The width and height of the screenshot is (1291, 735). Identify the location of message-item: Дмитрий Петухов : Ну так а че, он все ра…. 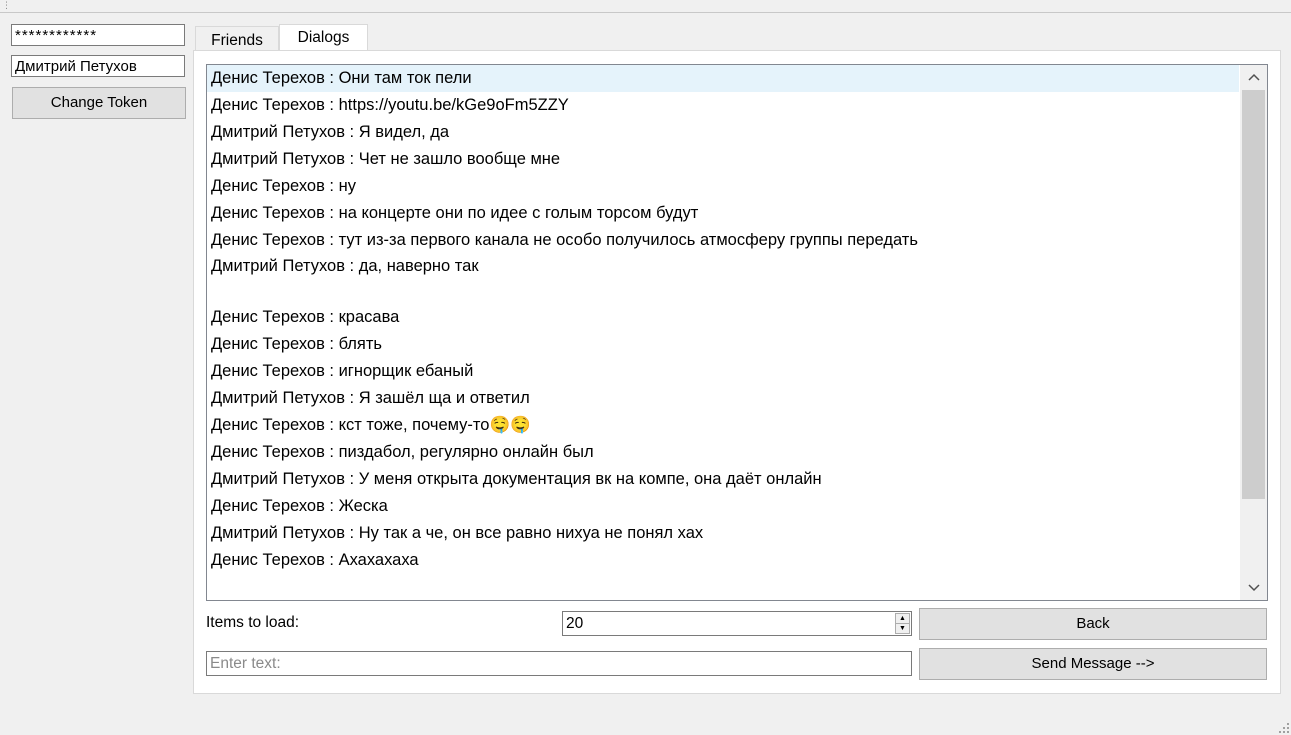
(723, 533).